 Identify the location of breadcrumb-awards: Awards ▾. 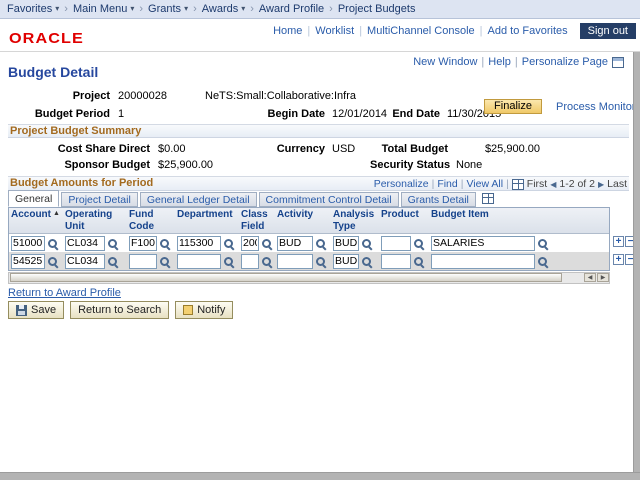
(224, 9).